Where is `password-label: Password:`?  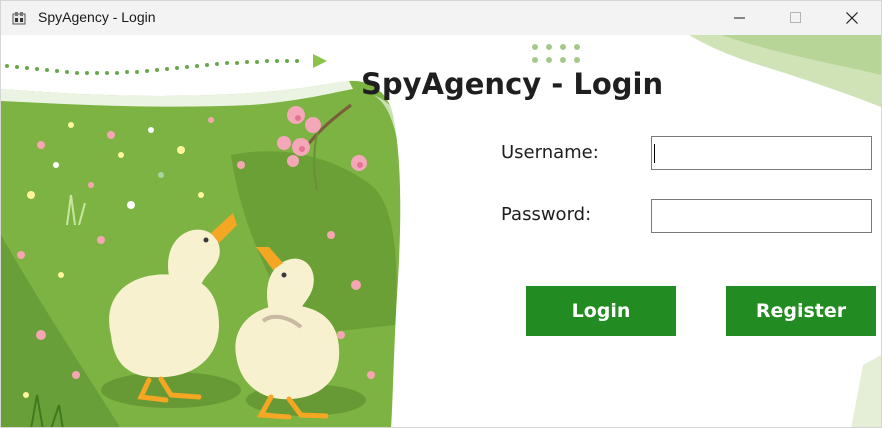 password-label: Password: is located at coordinates (546, 214).